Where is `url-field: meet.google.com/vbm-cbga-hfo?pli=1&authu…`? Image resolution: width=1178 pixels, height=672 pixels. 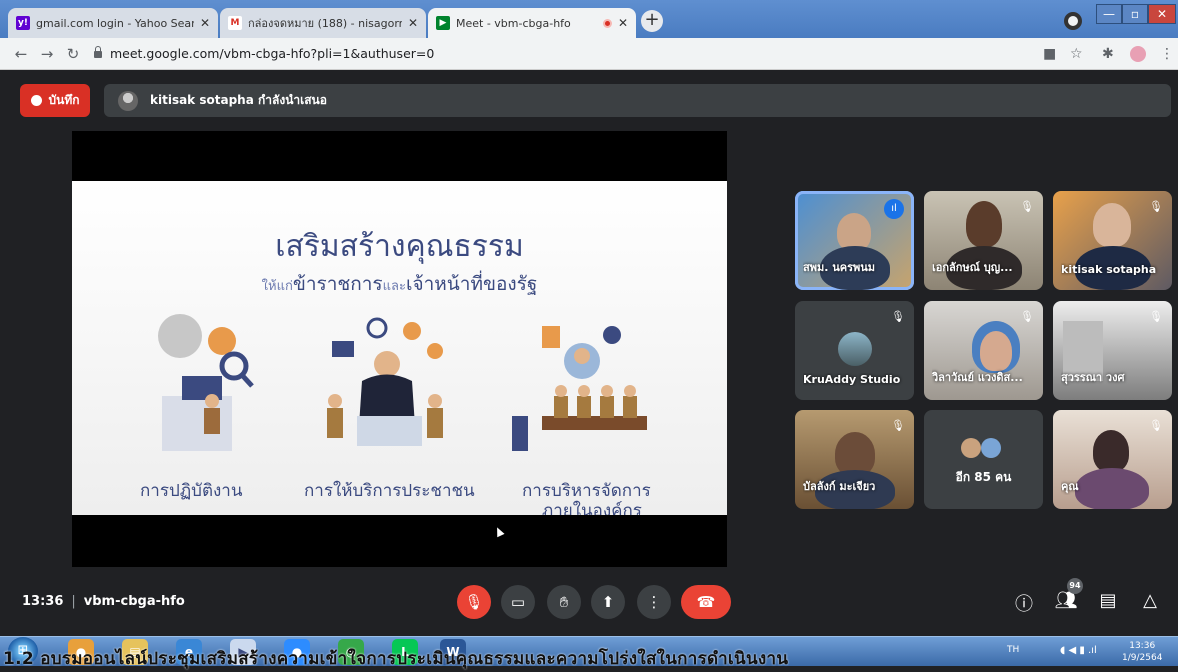
url-field: meet.google.com/vbm-cbga-hfo?pli=1&authu… is located at coordinates (264, 53).